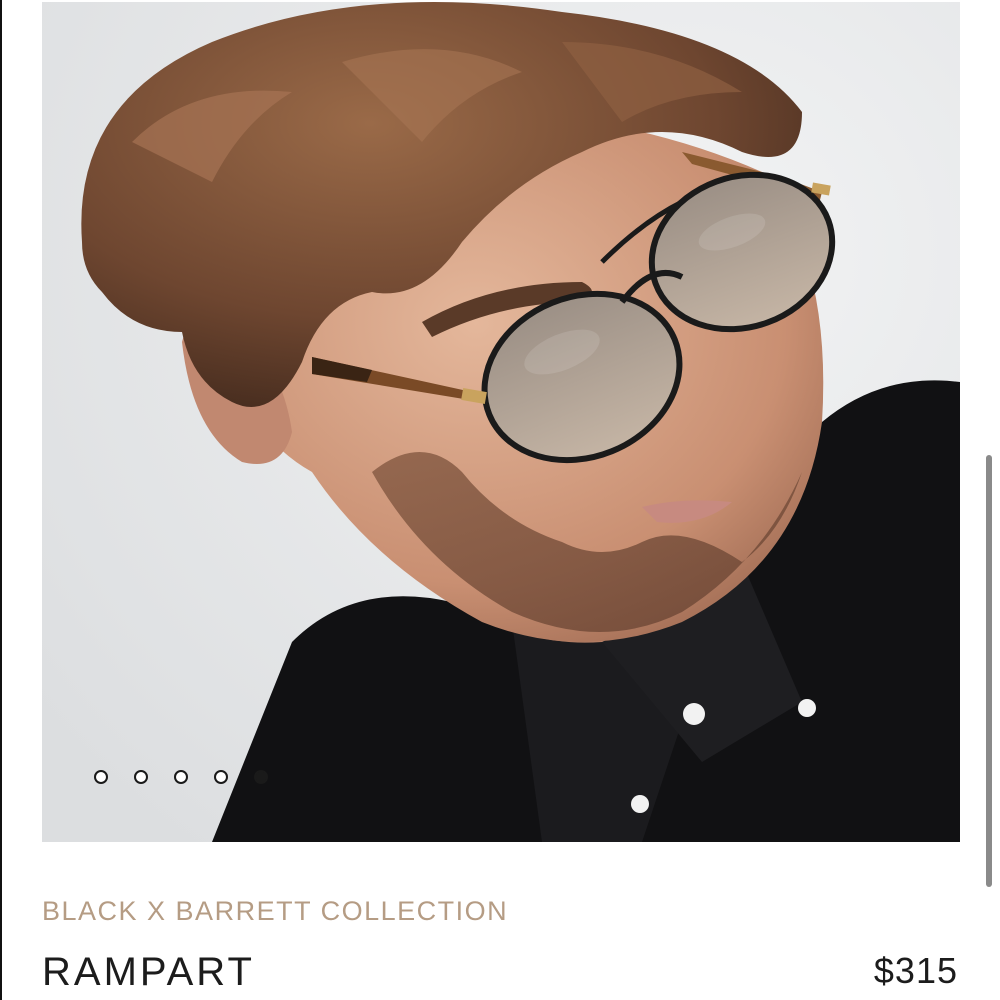 The width and height of the screenshot is (1000, 1000). I want to click on product-name: RAMPART, so click(148, 972).